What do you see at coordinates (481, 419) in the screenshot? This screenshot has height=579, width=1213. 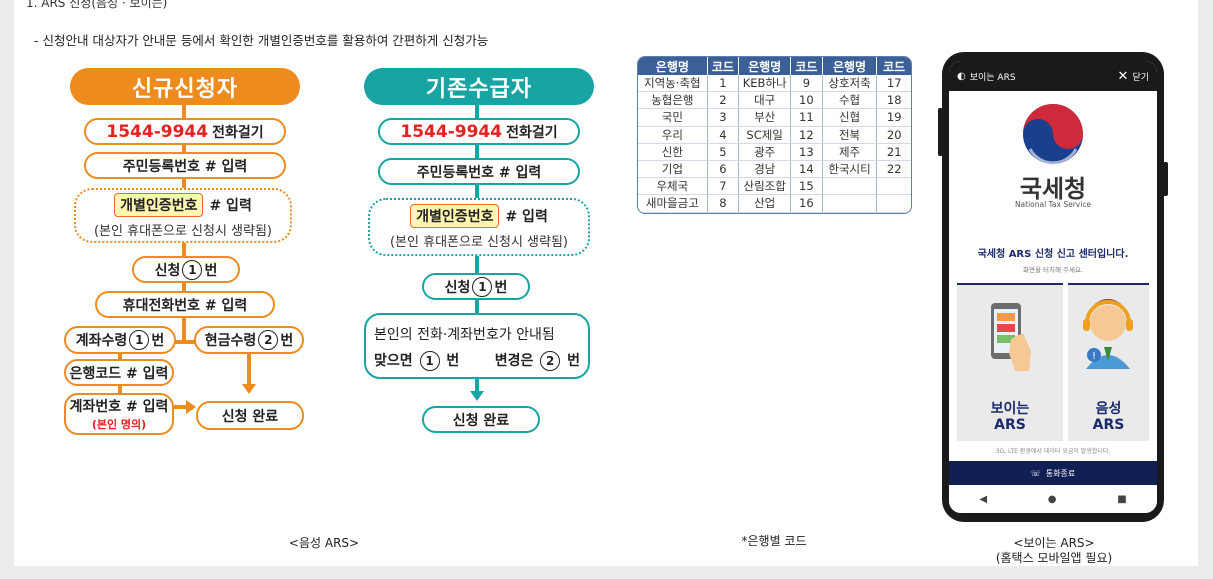 I see `existing-done-step: 신청 완료` at bounding box center [481, 419].